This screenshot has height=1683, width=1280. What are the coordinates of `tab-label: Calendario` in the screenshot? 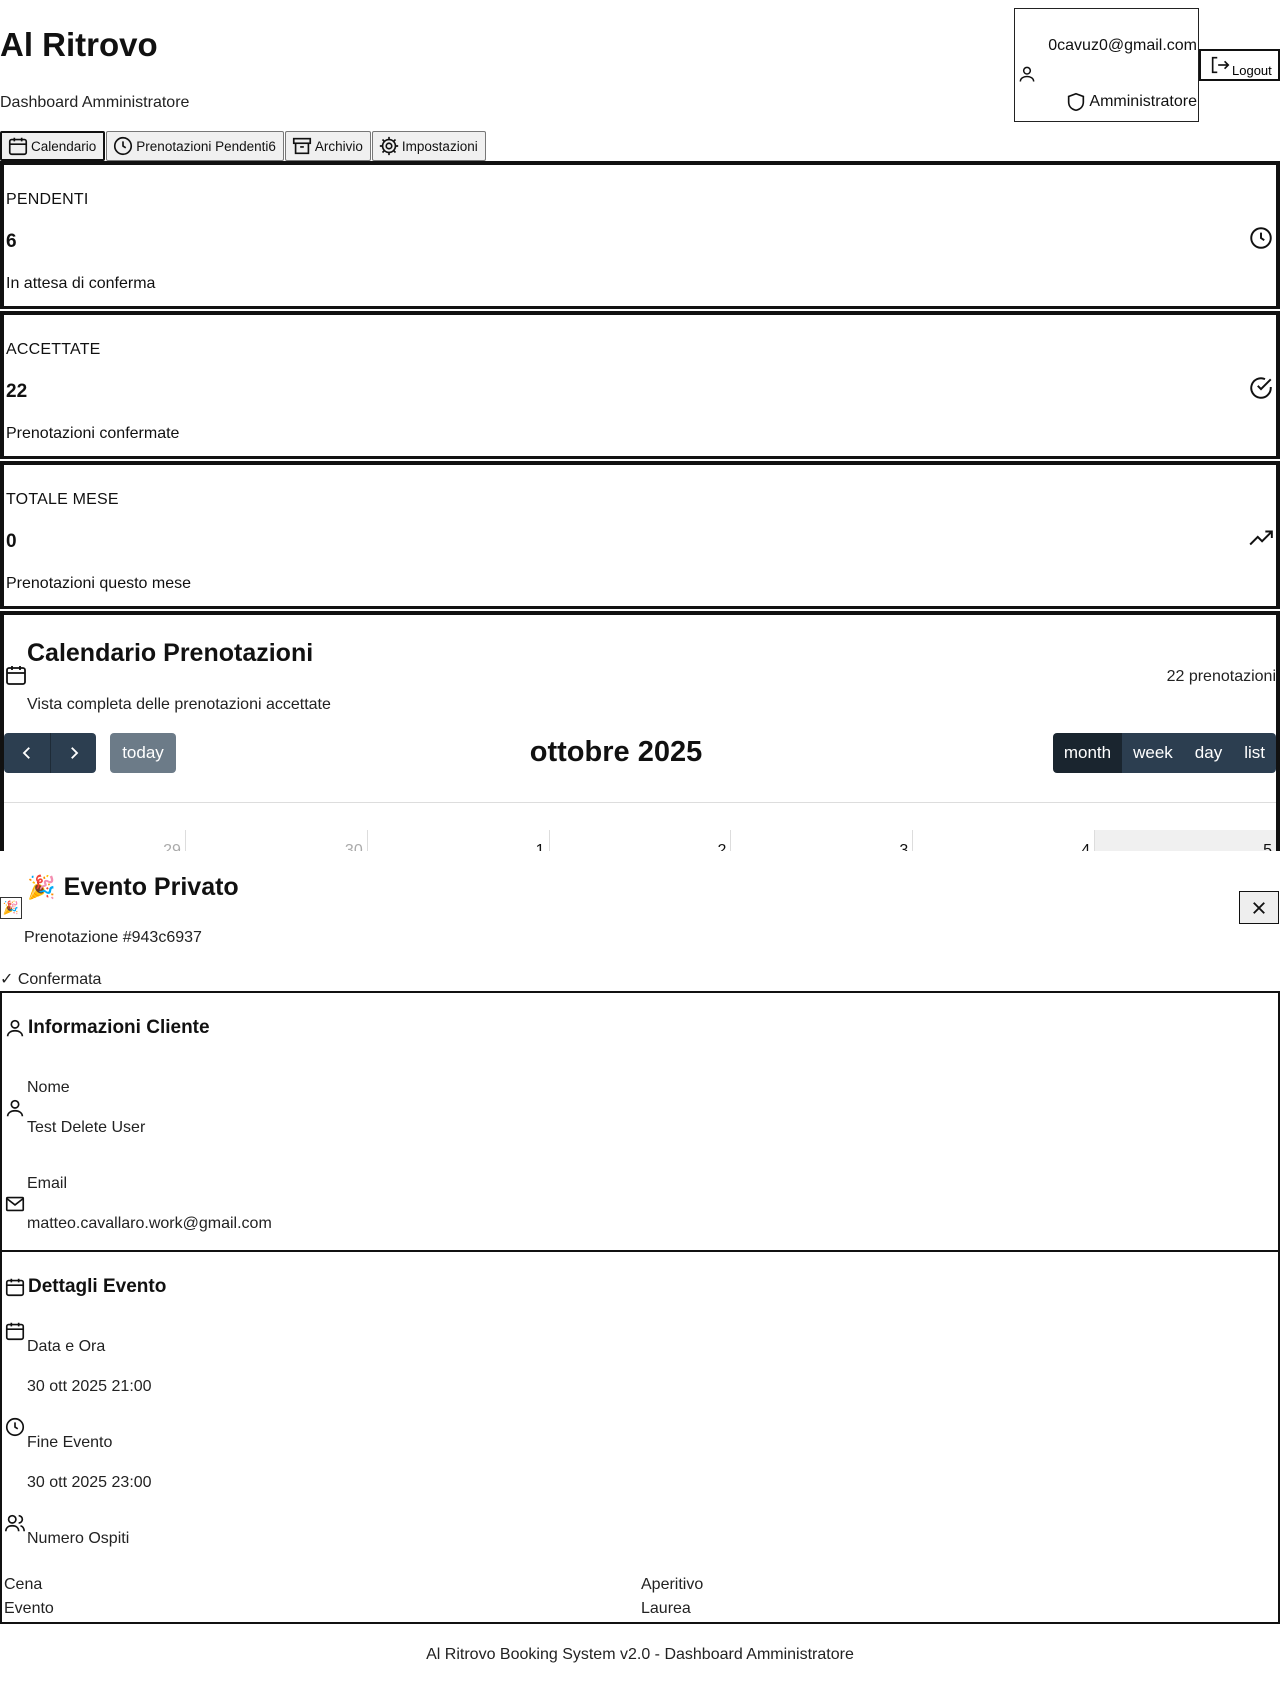 It's located at (64, 146).